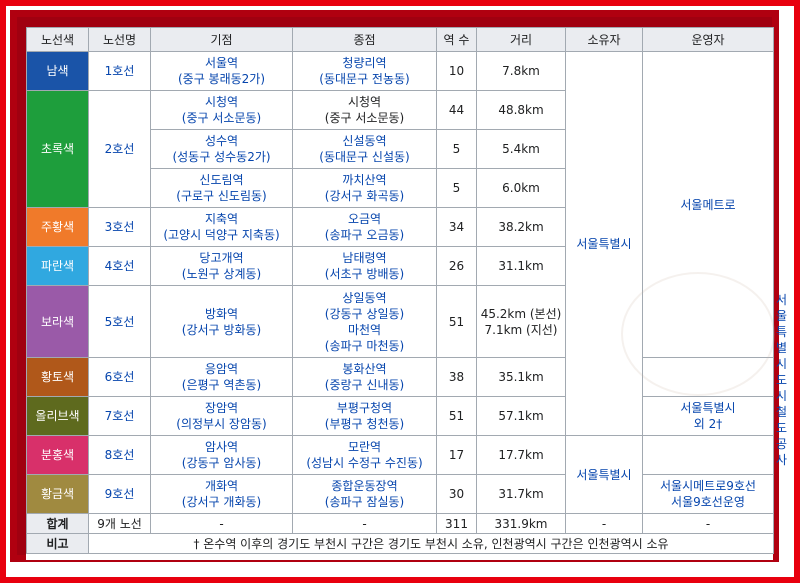  What do you see at coordinates (221, 102) in the screenshot?
I see `station-link: 시청역` at bounding box center [221, 102].